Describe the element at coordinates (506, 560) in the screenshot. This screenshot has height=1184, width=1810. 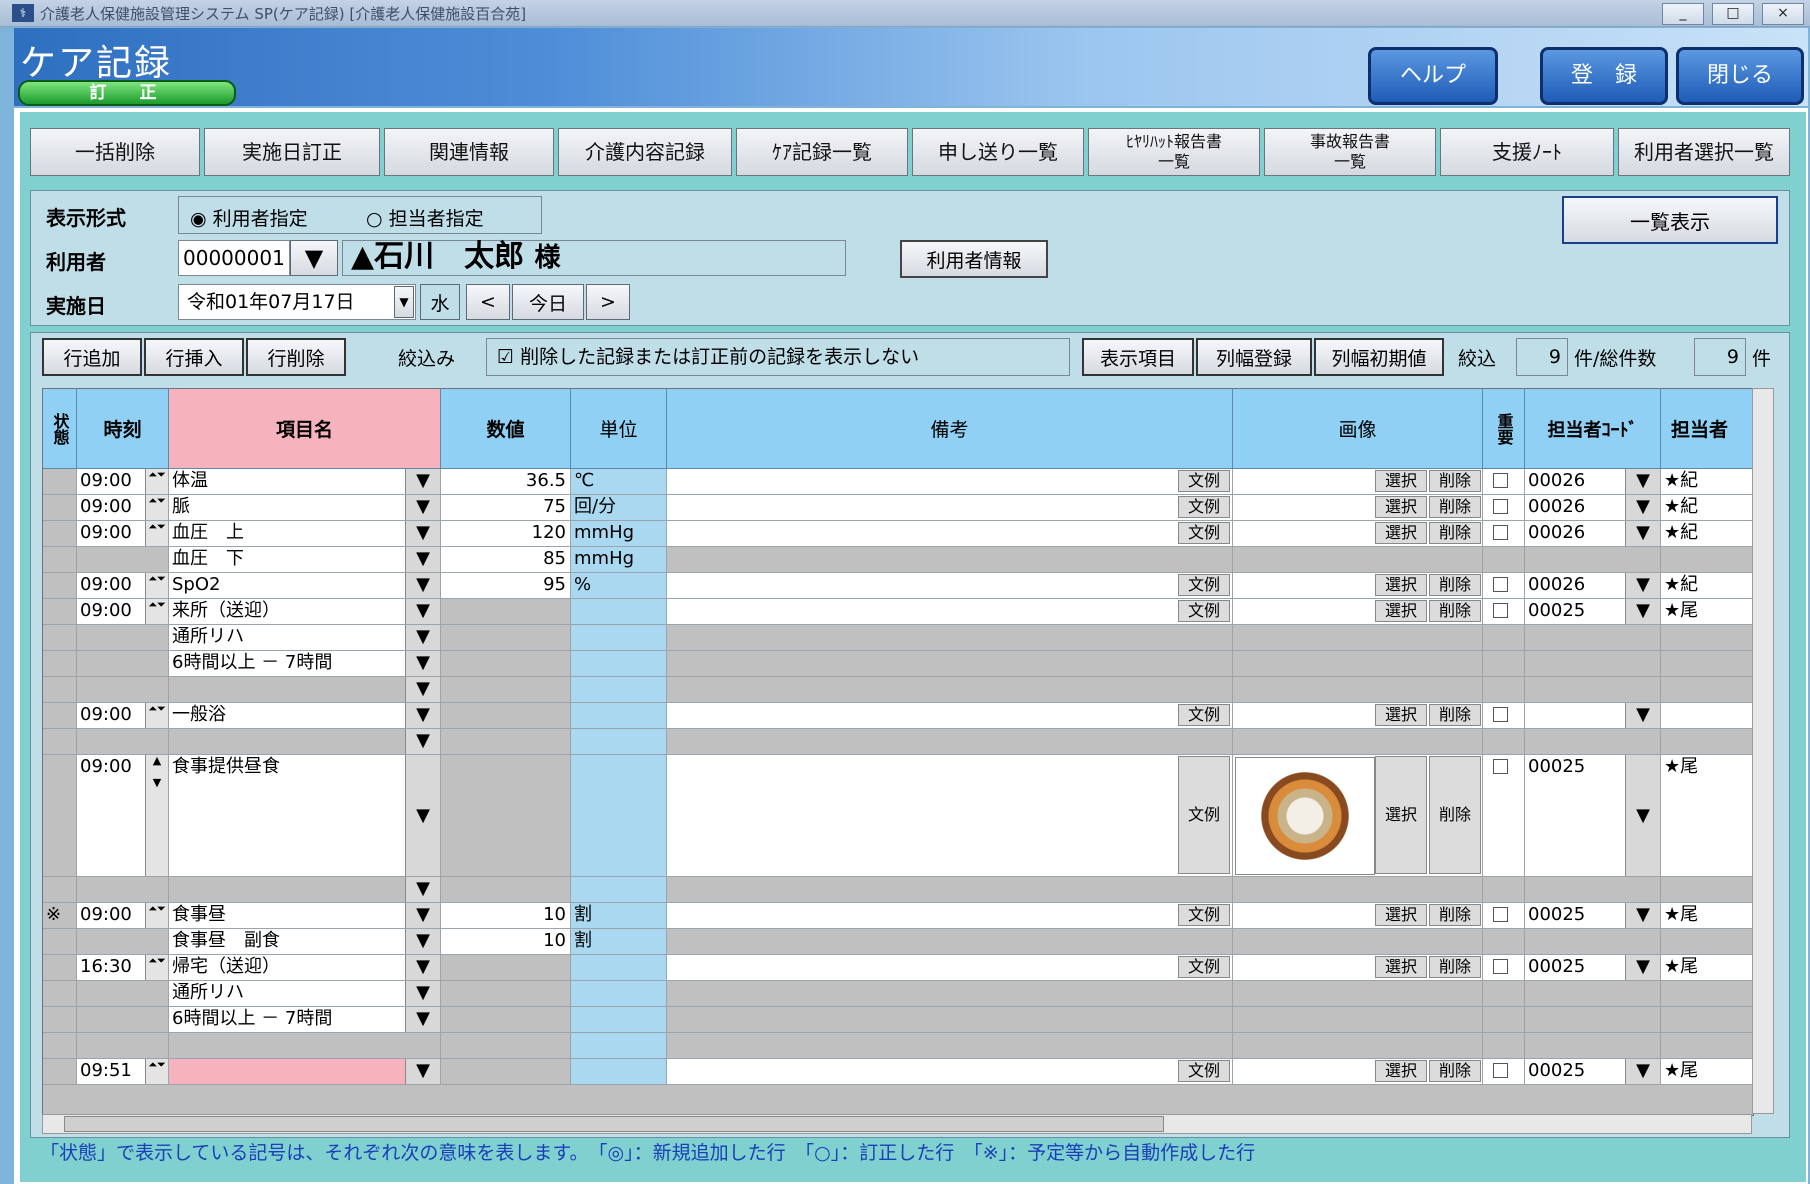
I see `value-cell: 85` at that location.